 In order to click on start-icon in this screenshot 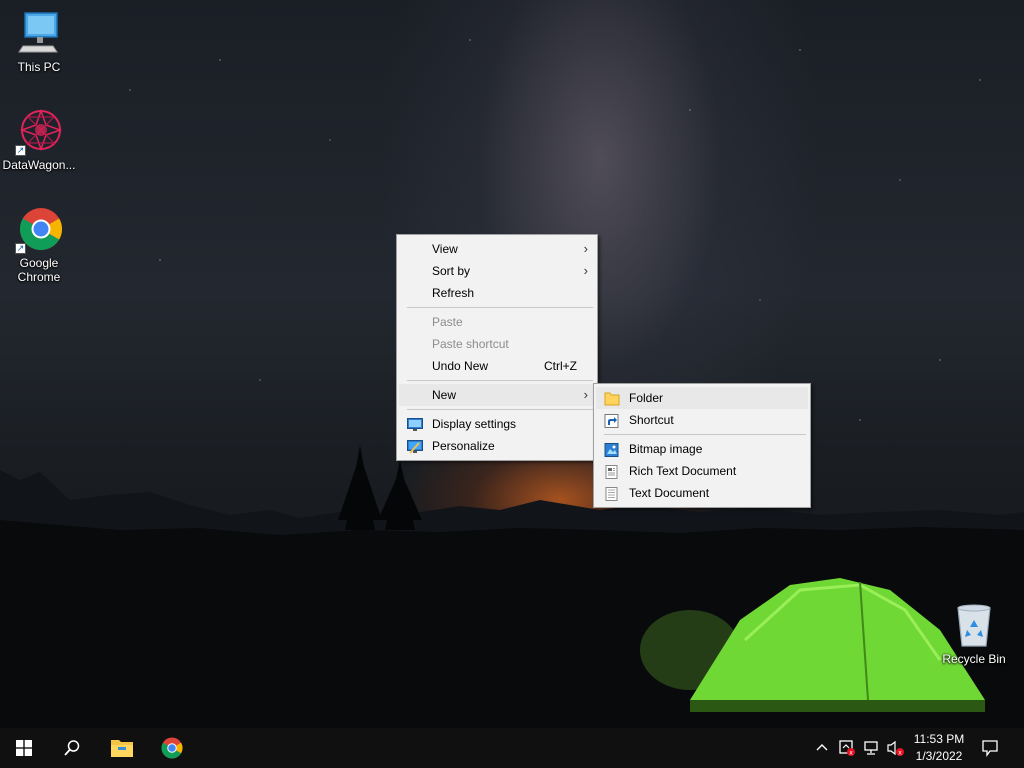, I will do `click(24, 748)`.